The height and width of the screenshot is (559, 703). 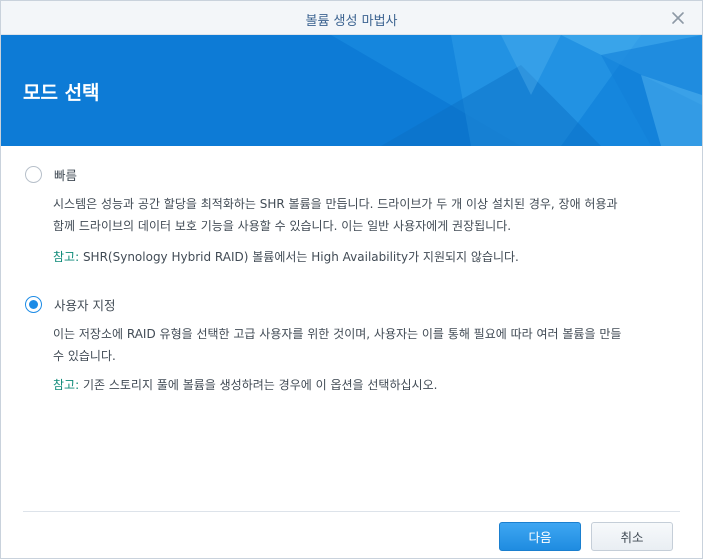 What do you see at coordinates (632, 536) in the screenshot?
I see `cancel-button: 취소` at bounding box center [632, 536].